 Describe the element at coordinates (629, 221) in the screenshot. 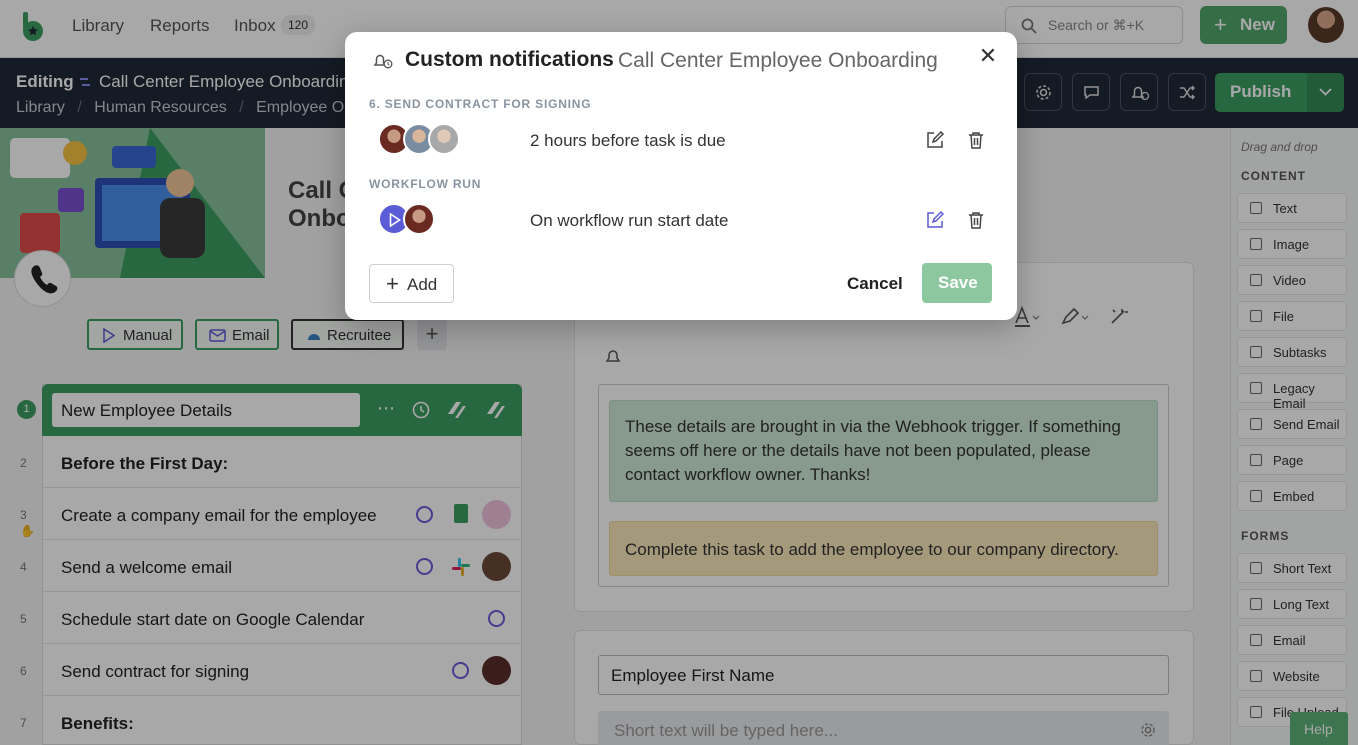

I see `notification-rule-text: On workflow run start date` at that location.